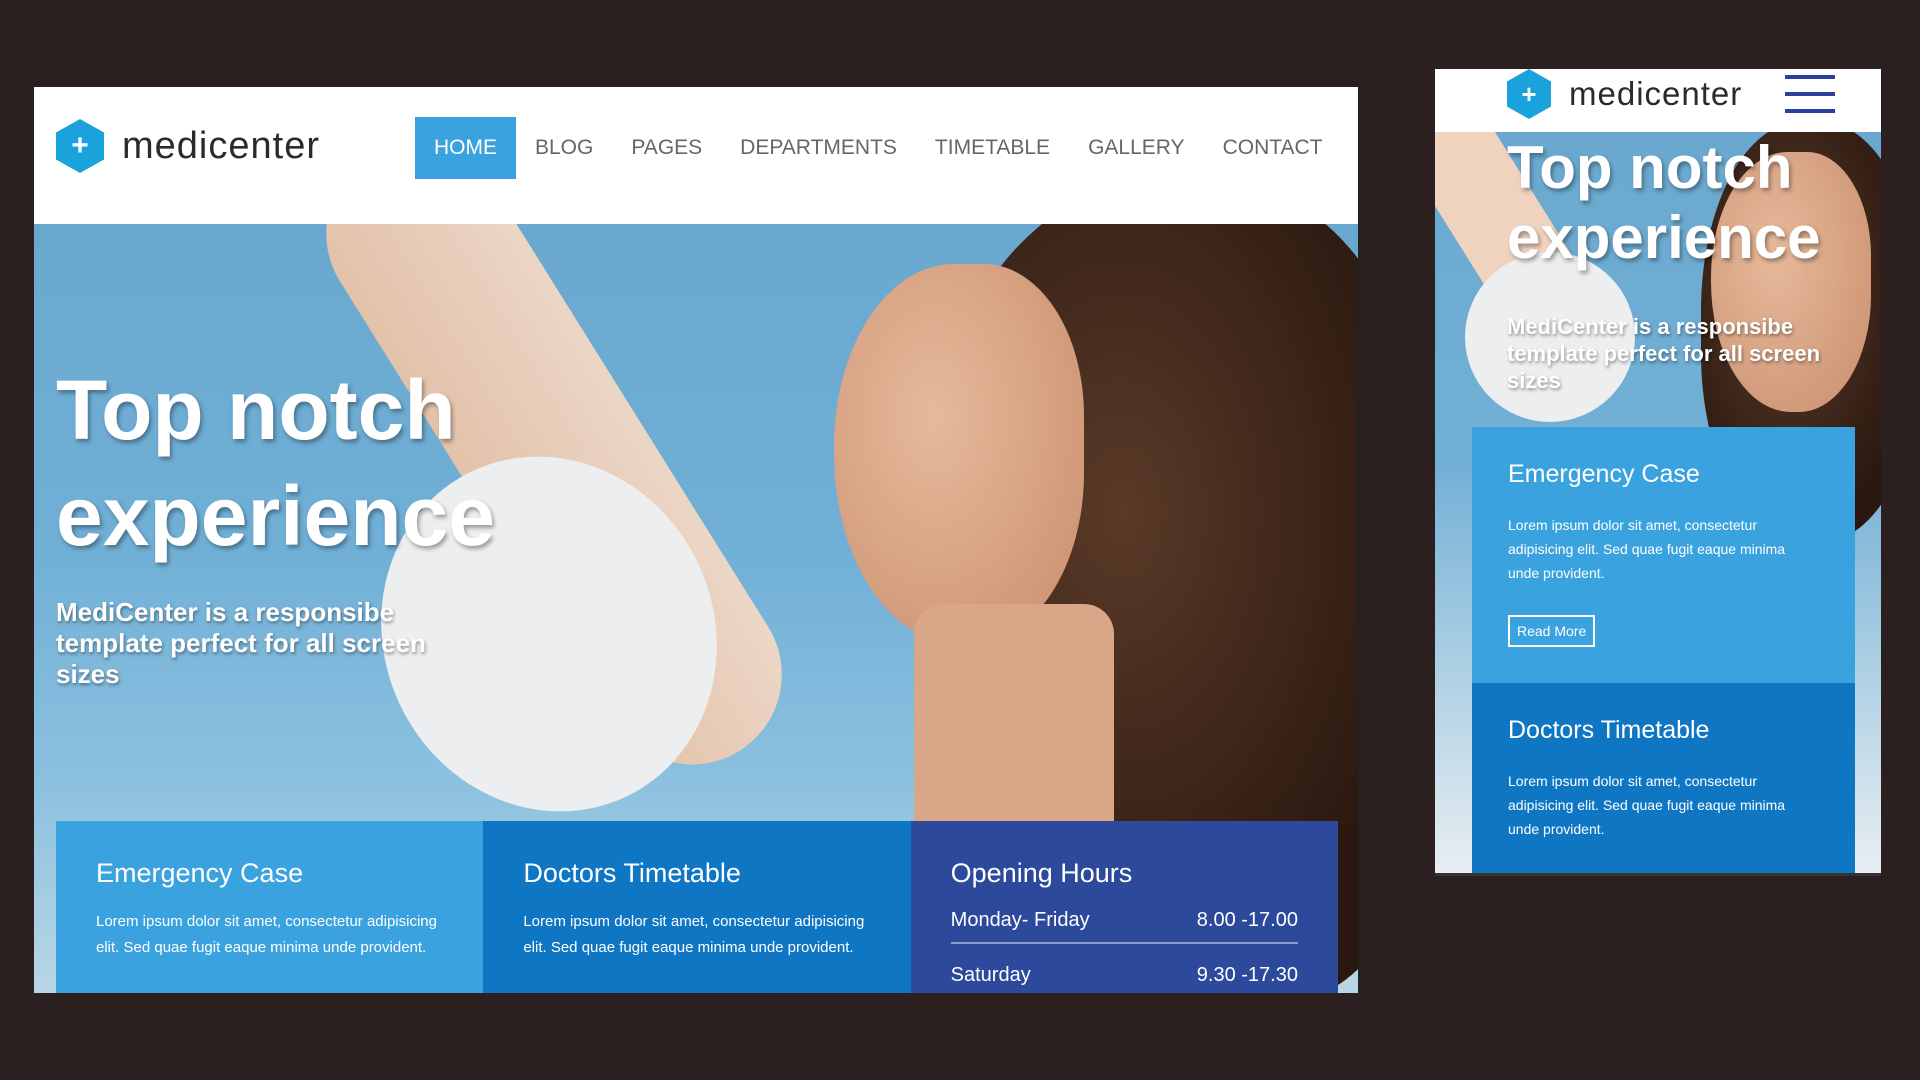  I want to click on mobile-logo: + medicenter, so click(1624, 94).